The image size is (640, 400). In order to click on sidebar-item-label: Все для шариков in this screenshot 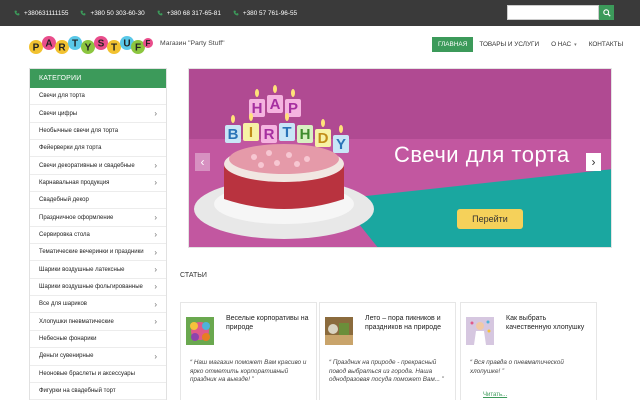, I will do `click(63, 304)`.